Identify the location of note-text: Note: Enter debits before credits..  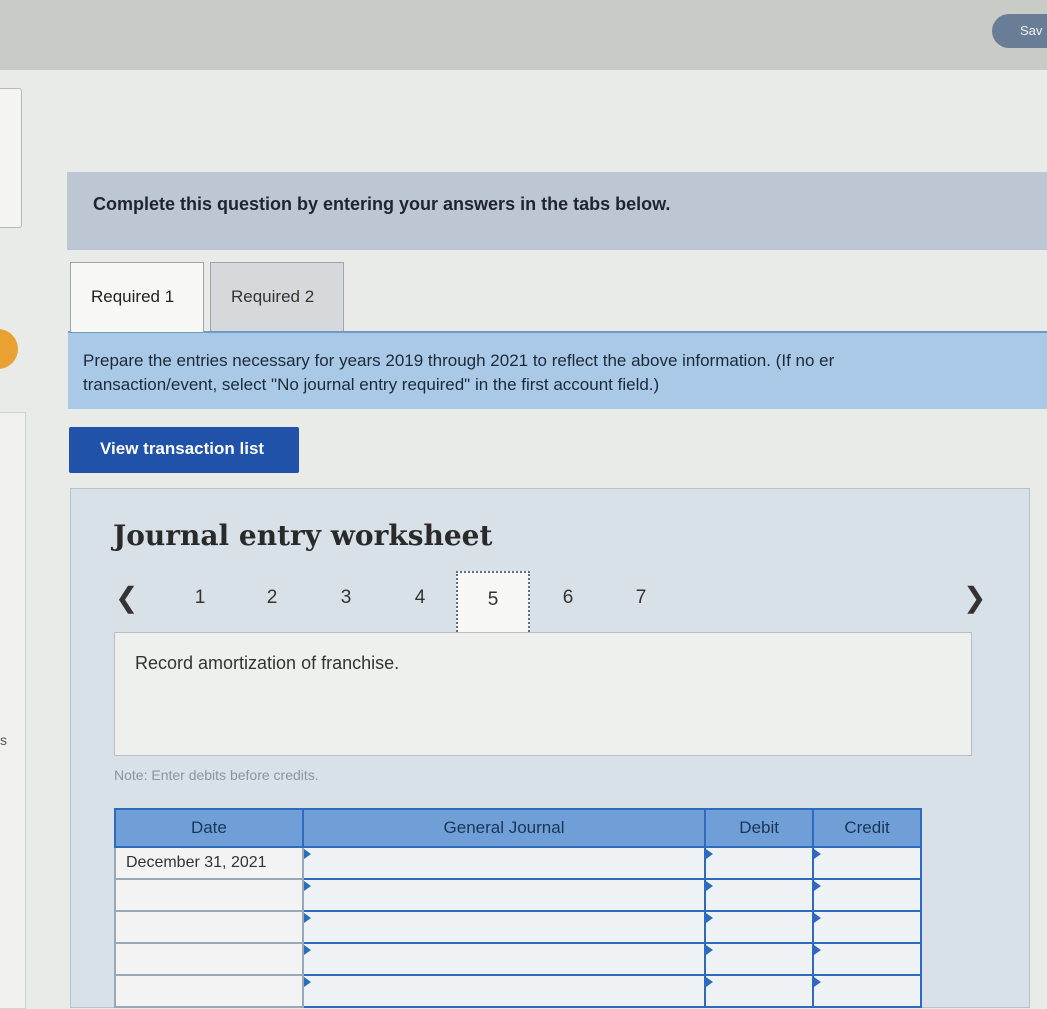
(216, 775).